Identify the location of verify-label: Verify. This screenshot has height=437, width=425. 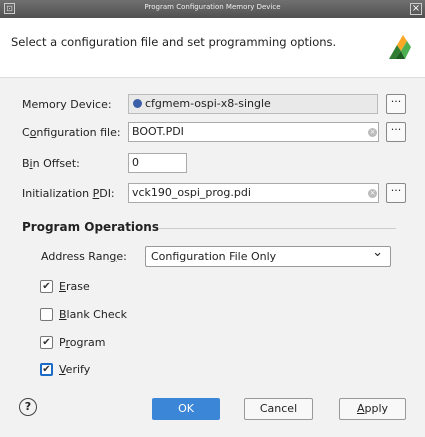
(74, 369).